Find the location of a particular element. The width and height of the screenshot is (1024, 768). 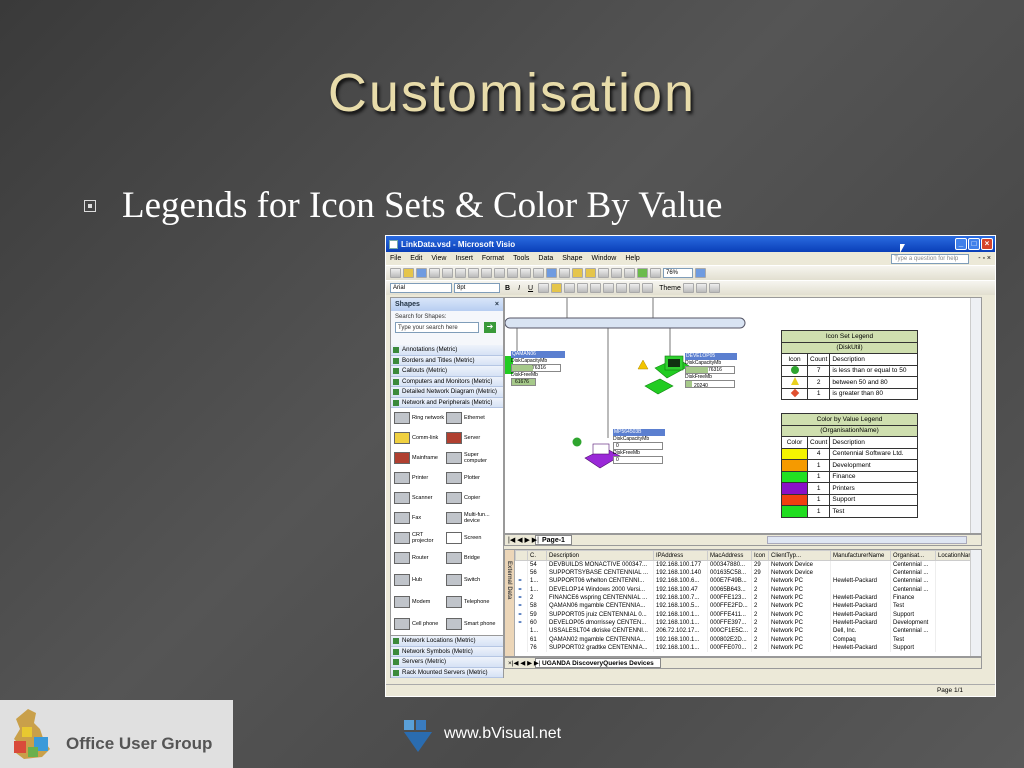

line-weight-icon is located at coordinates (688, 288).